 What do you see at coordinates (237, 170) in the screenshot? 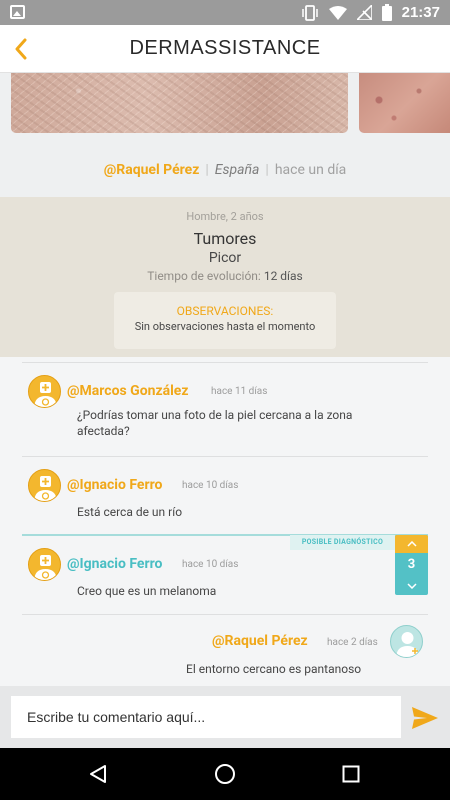
I see `post-country: España` at bounding box center [237, 170].